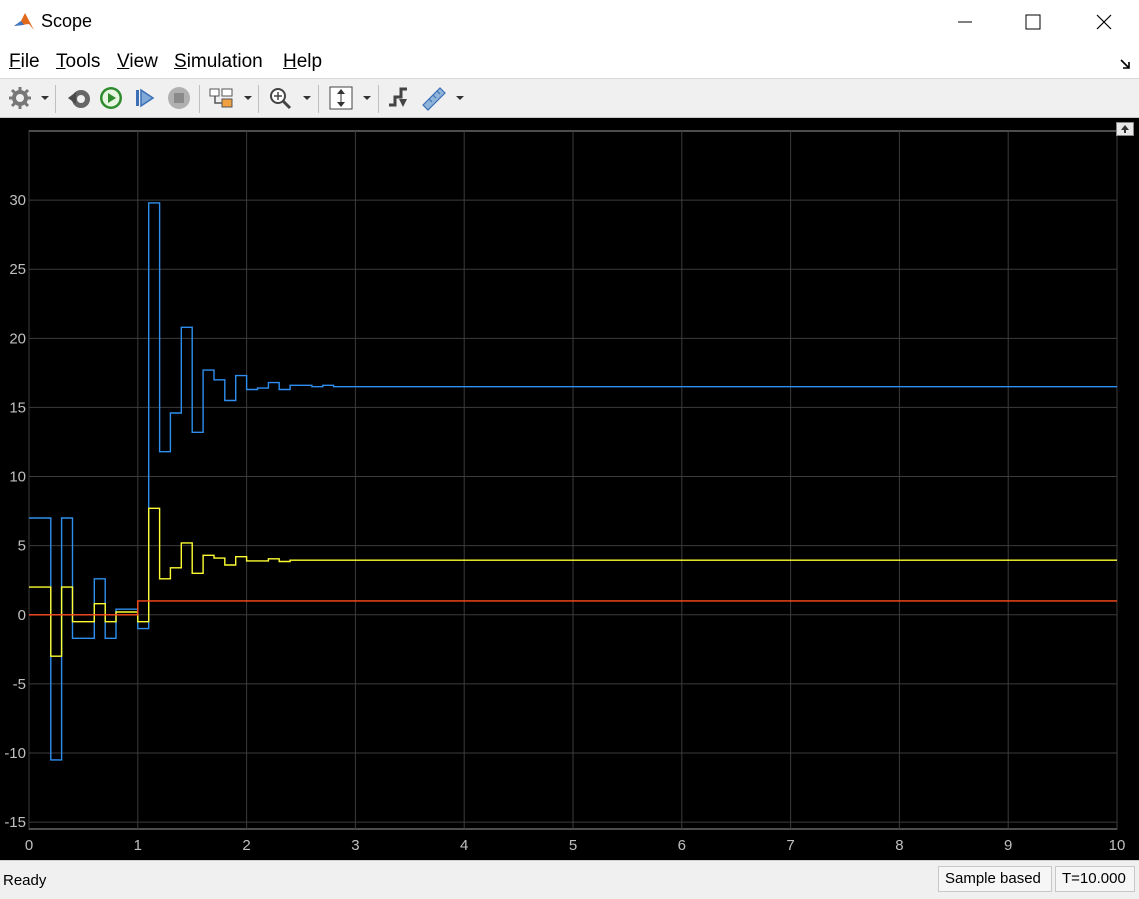 The height and width of the screenshot is (899, 1139). I want to click on x-tick-label: 10, so click(1117, 845).